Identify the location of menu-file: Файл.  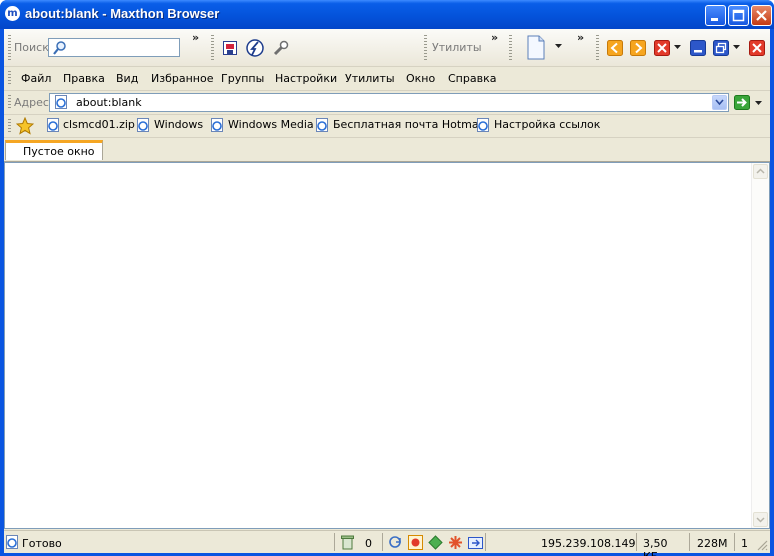
(36, 78).